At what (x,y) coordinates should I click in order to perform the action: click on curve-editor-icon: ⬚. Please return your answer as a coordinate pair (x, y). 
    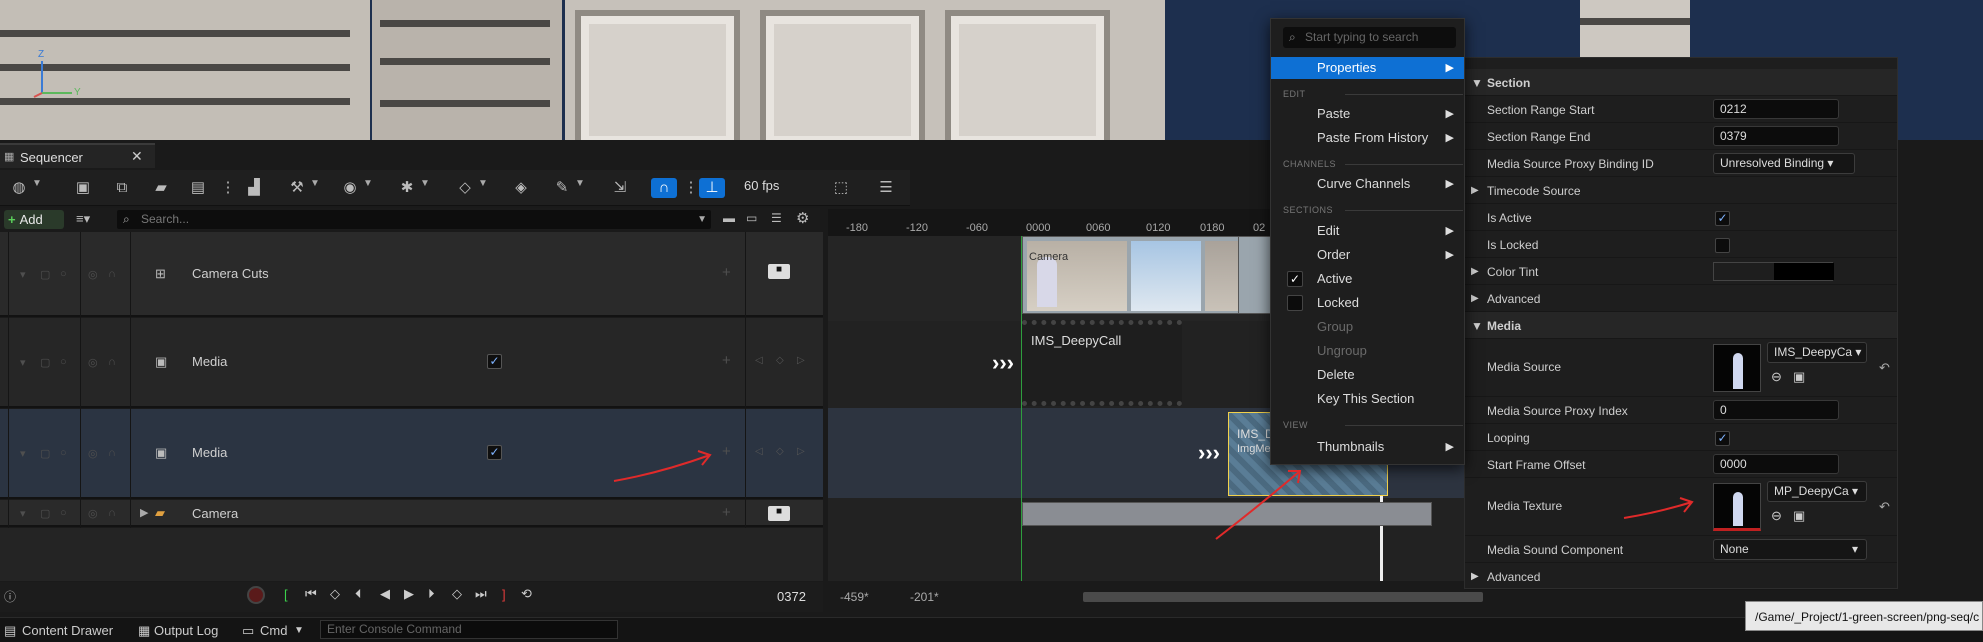
    Looking at the image, I should click on (841, 188).